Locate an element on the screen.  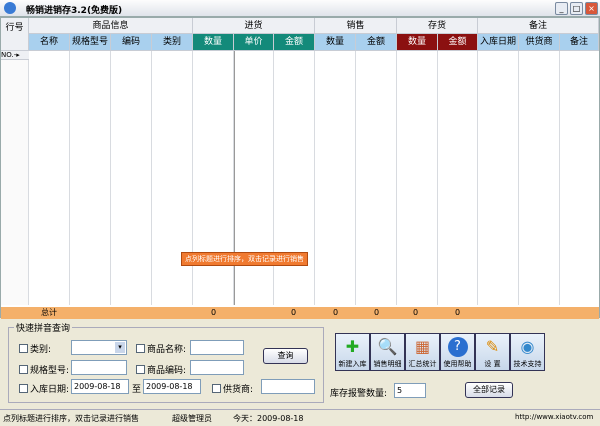
tooltip: 点列标题进行排序，双击记录进行销售 is located at coordinates (244, 259).